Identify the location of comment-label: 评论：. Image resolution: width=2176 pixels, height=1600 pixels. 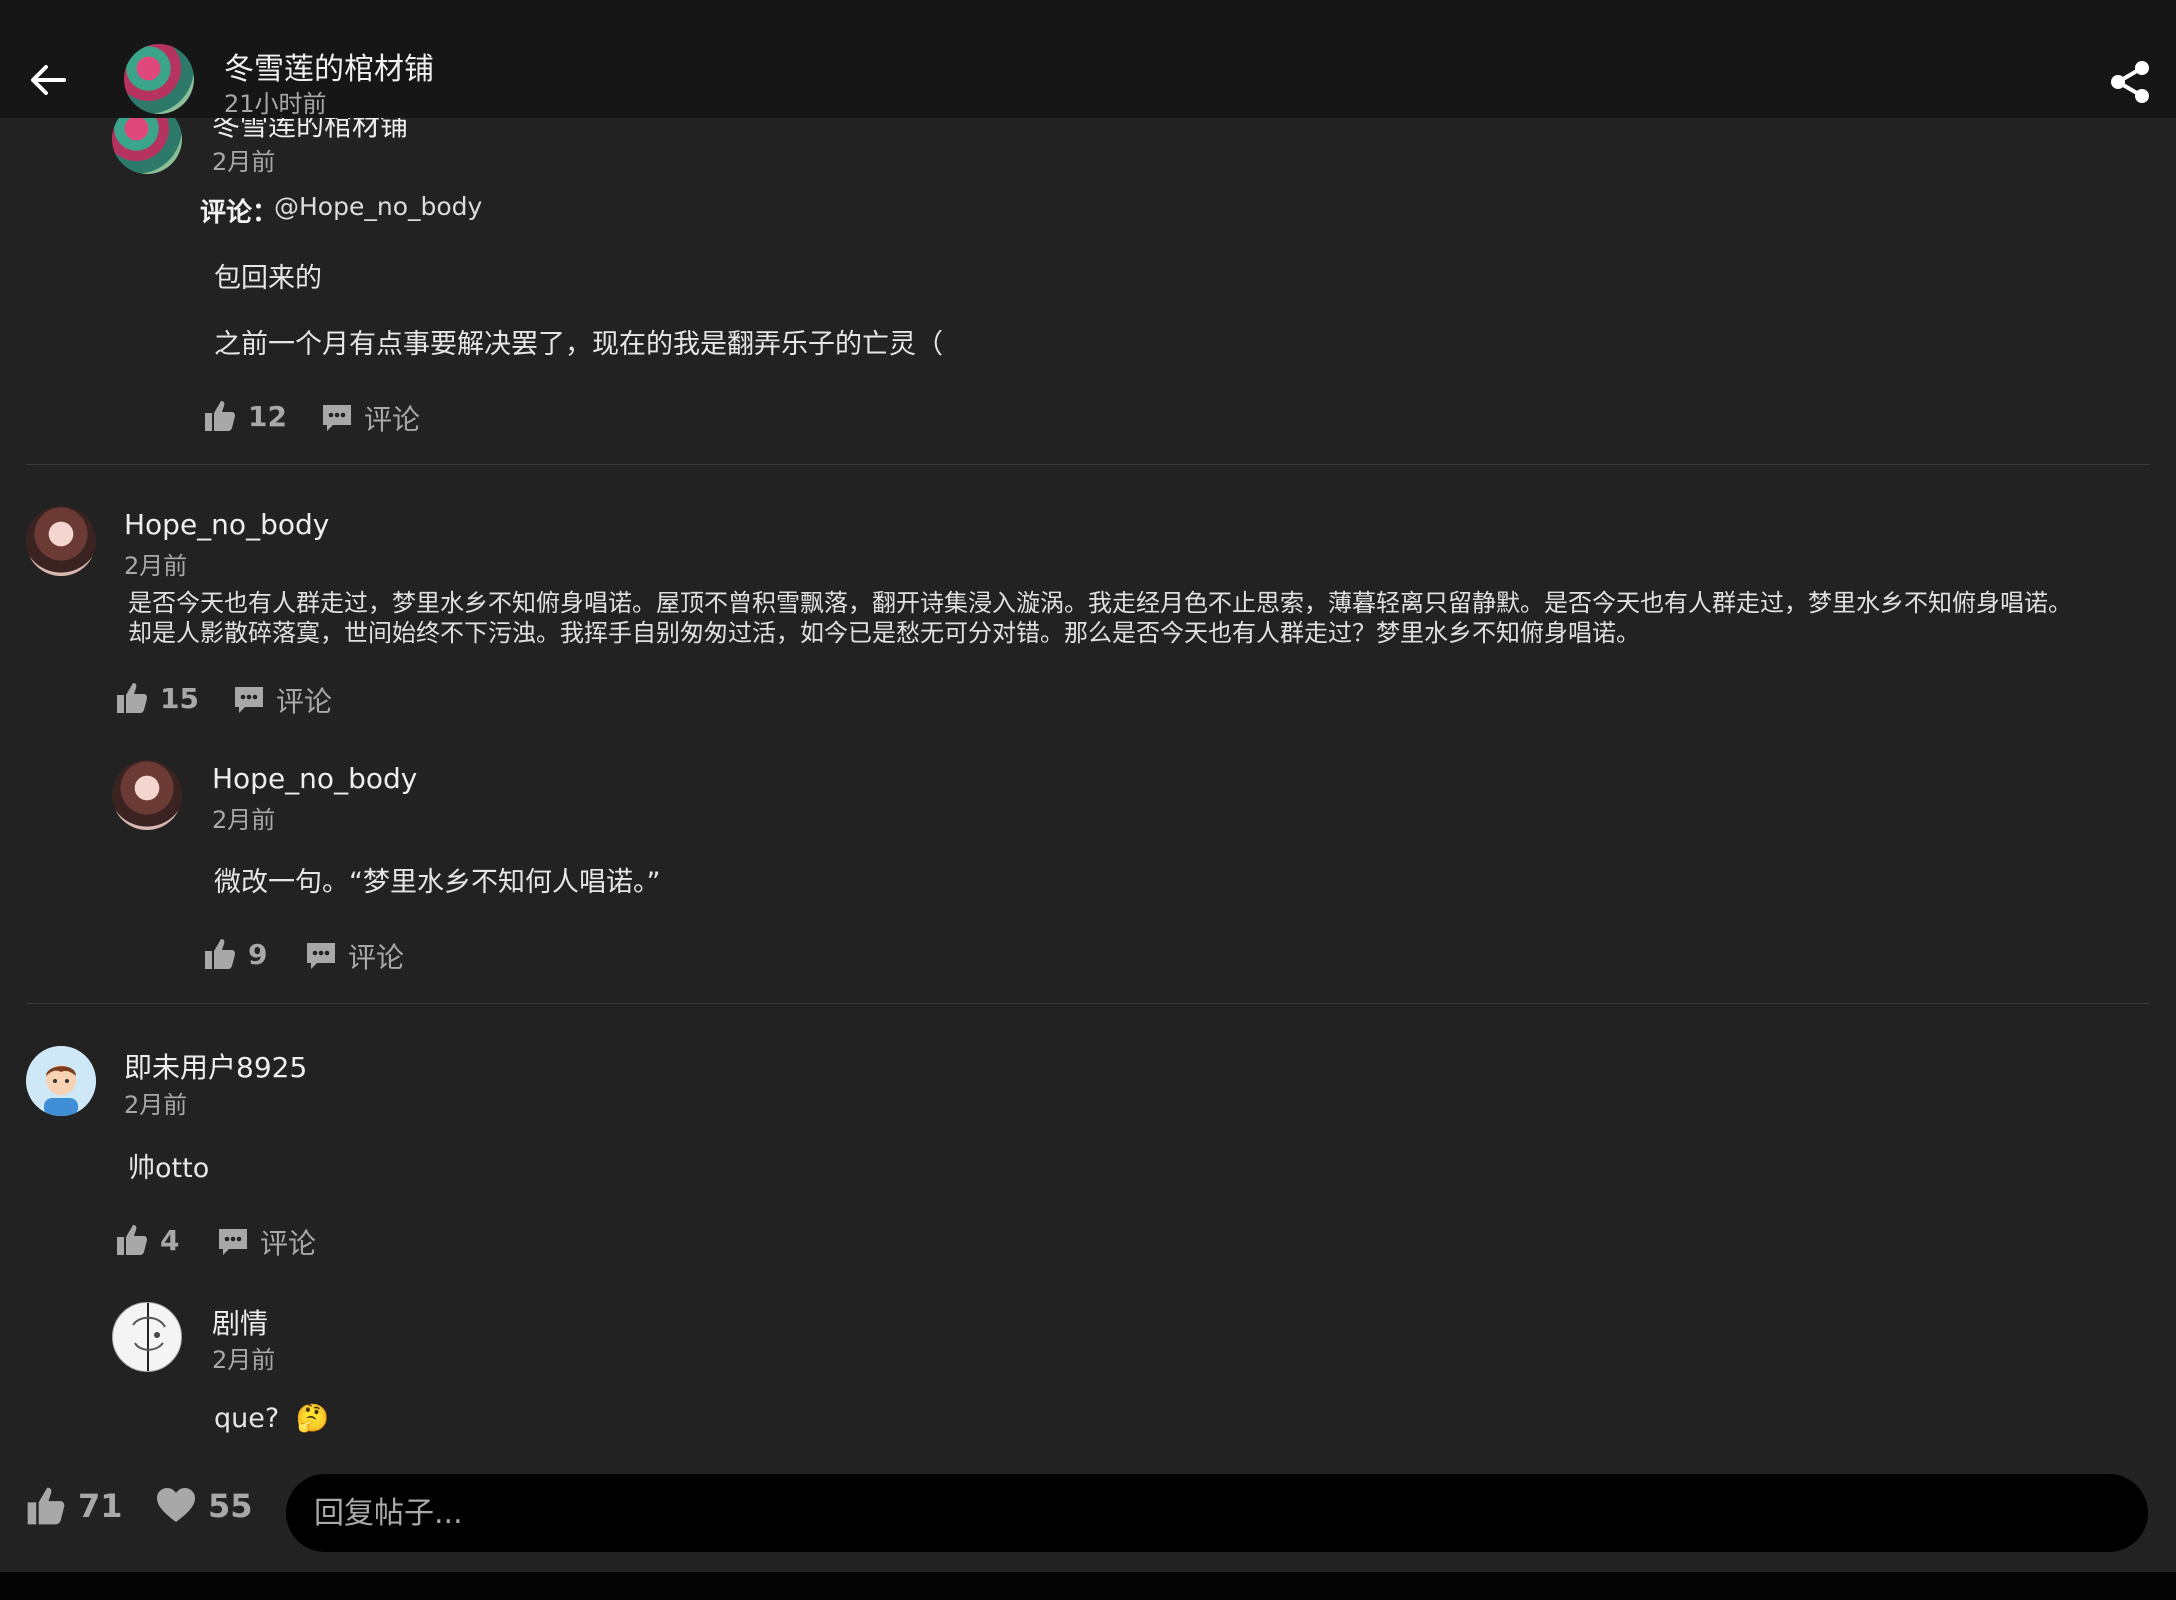
(239, 213).